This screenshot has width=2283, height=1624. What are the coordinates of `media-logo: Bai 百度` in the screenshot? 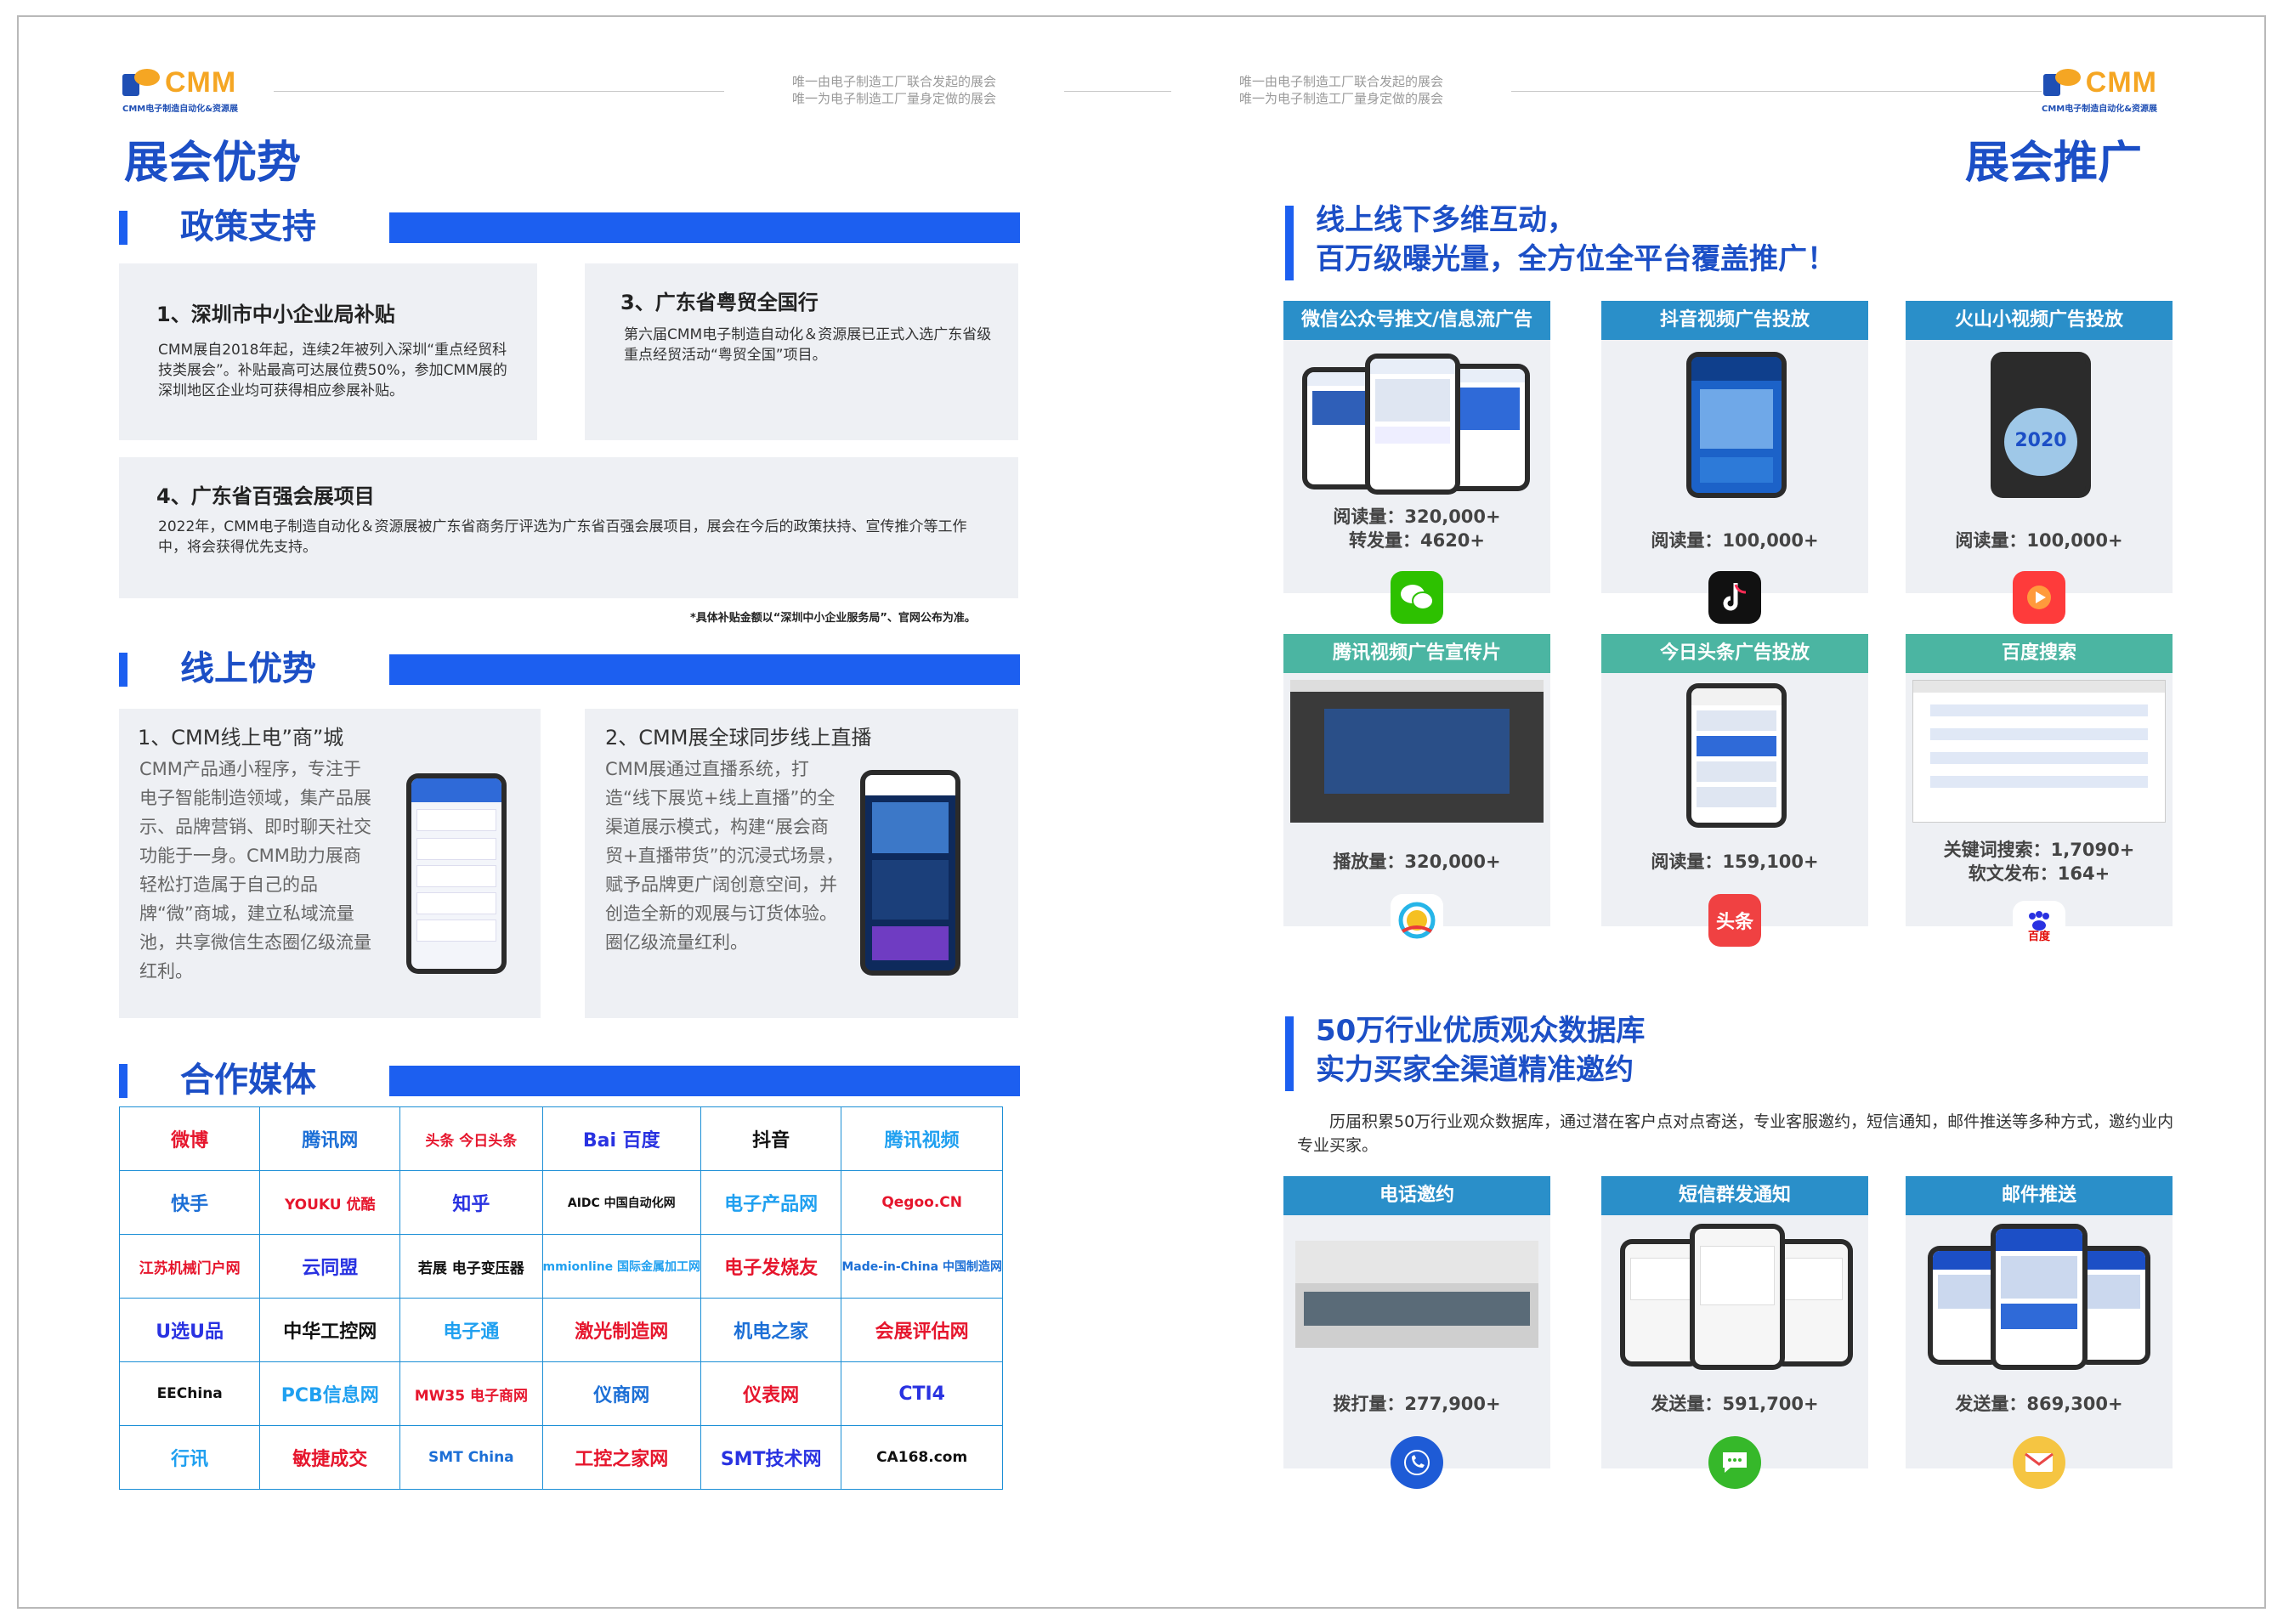 It's located at (621, 1138).